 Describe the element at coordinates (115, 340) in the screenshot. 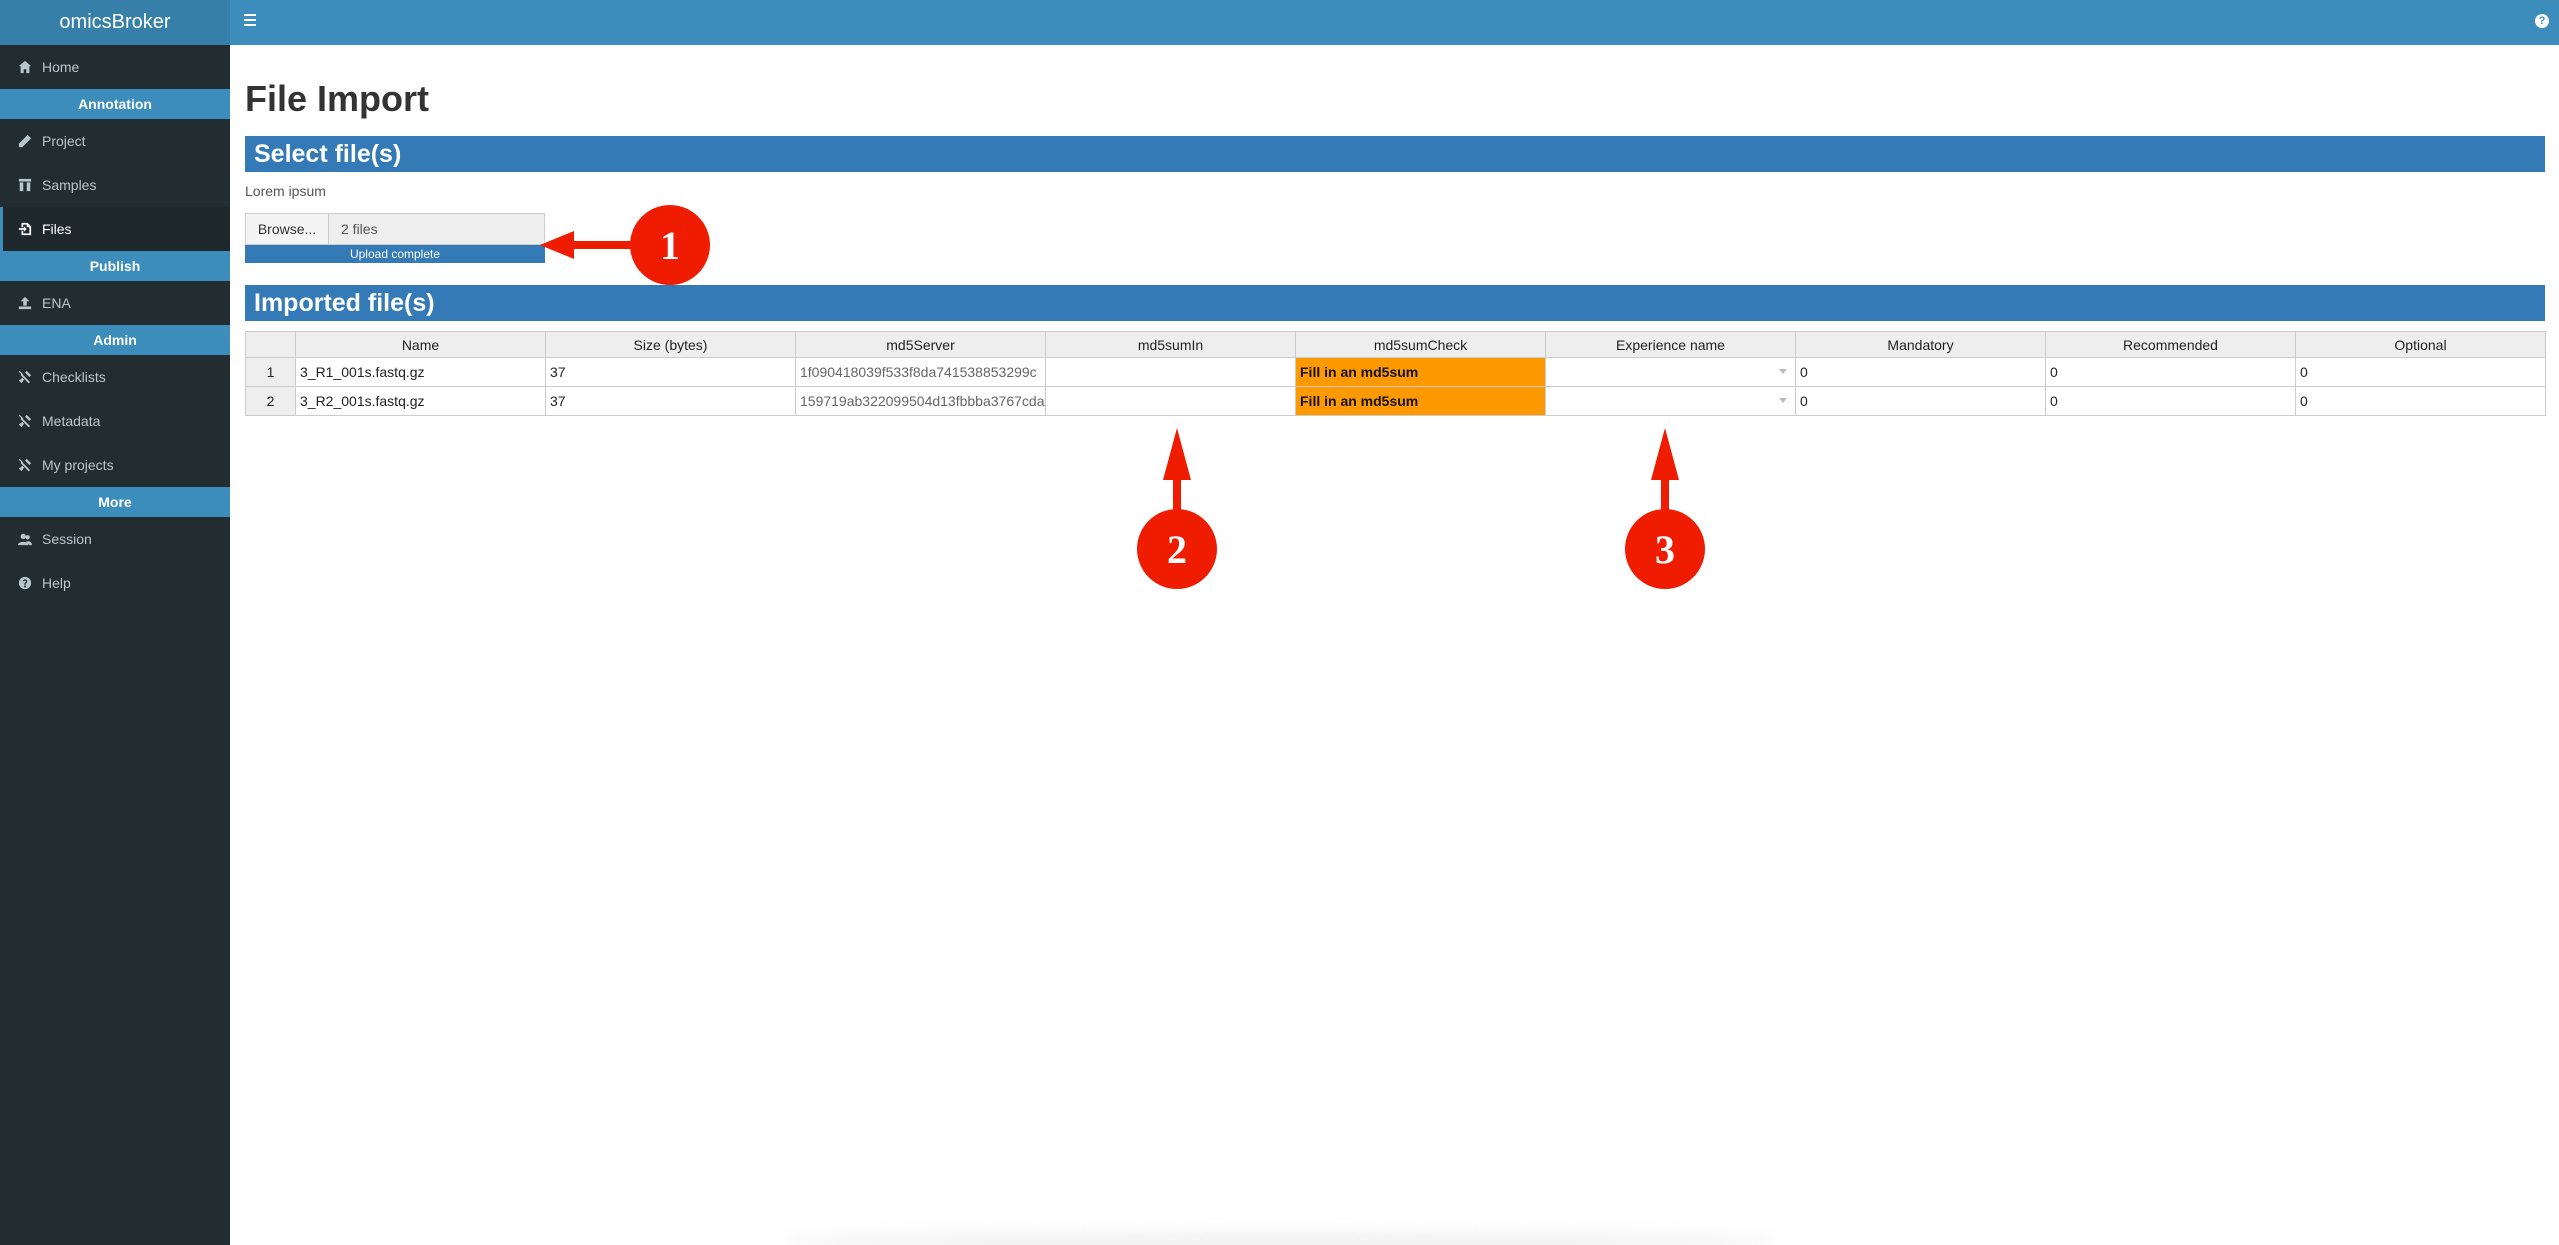

I see `sidebar-header-admin: Admin` at that location.